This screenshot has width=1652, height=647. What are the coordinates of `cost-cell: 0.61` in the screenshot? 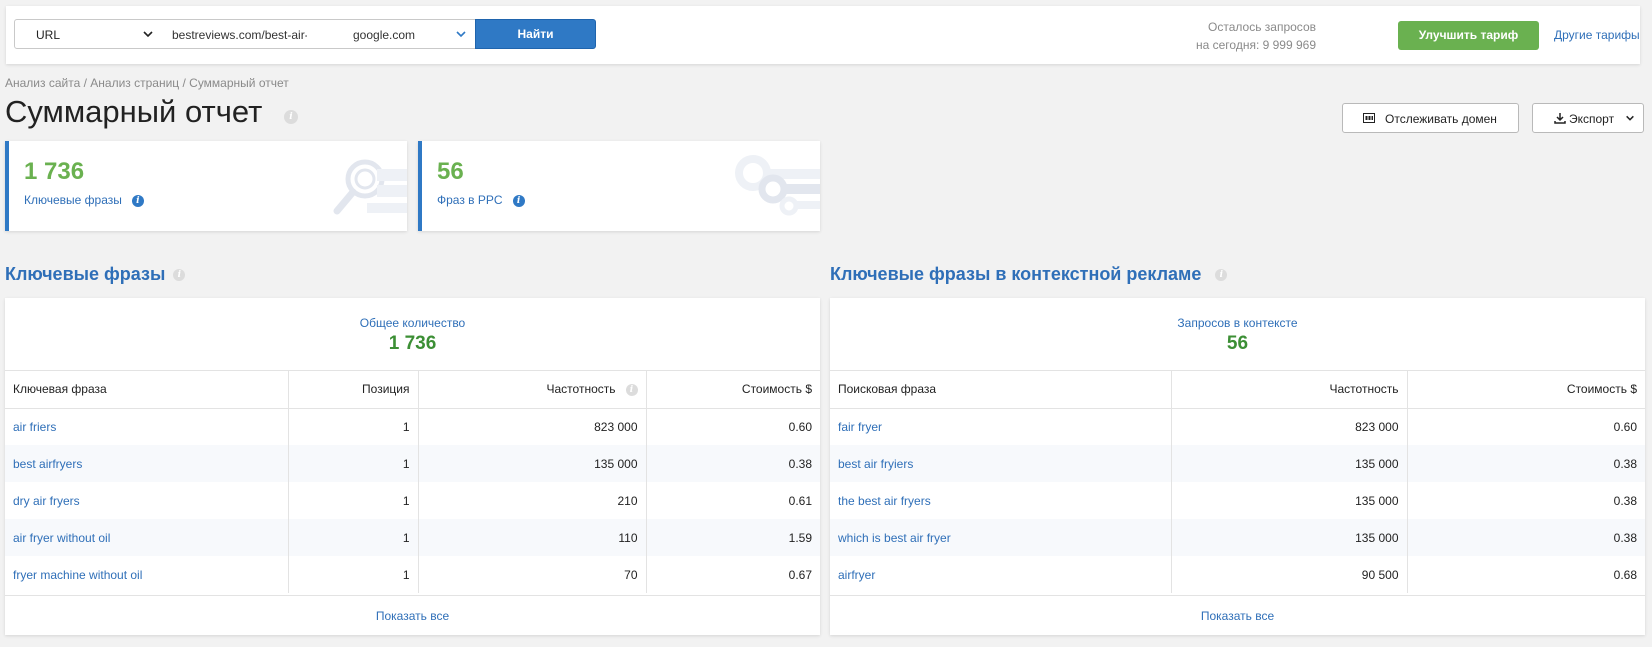 It's located at (800, 500).